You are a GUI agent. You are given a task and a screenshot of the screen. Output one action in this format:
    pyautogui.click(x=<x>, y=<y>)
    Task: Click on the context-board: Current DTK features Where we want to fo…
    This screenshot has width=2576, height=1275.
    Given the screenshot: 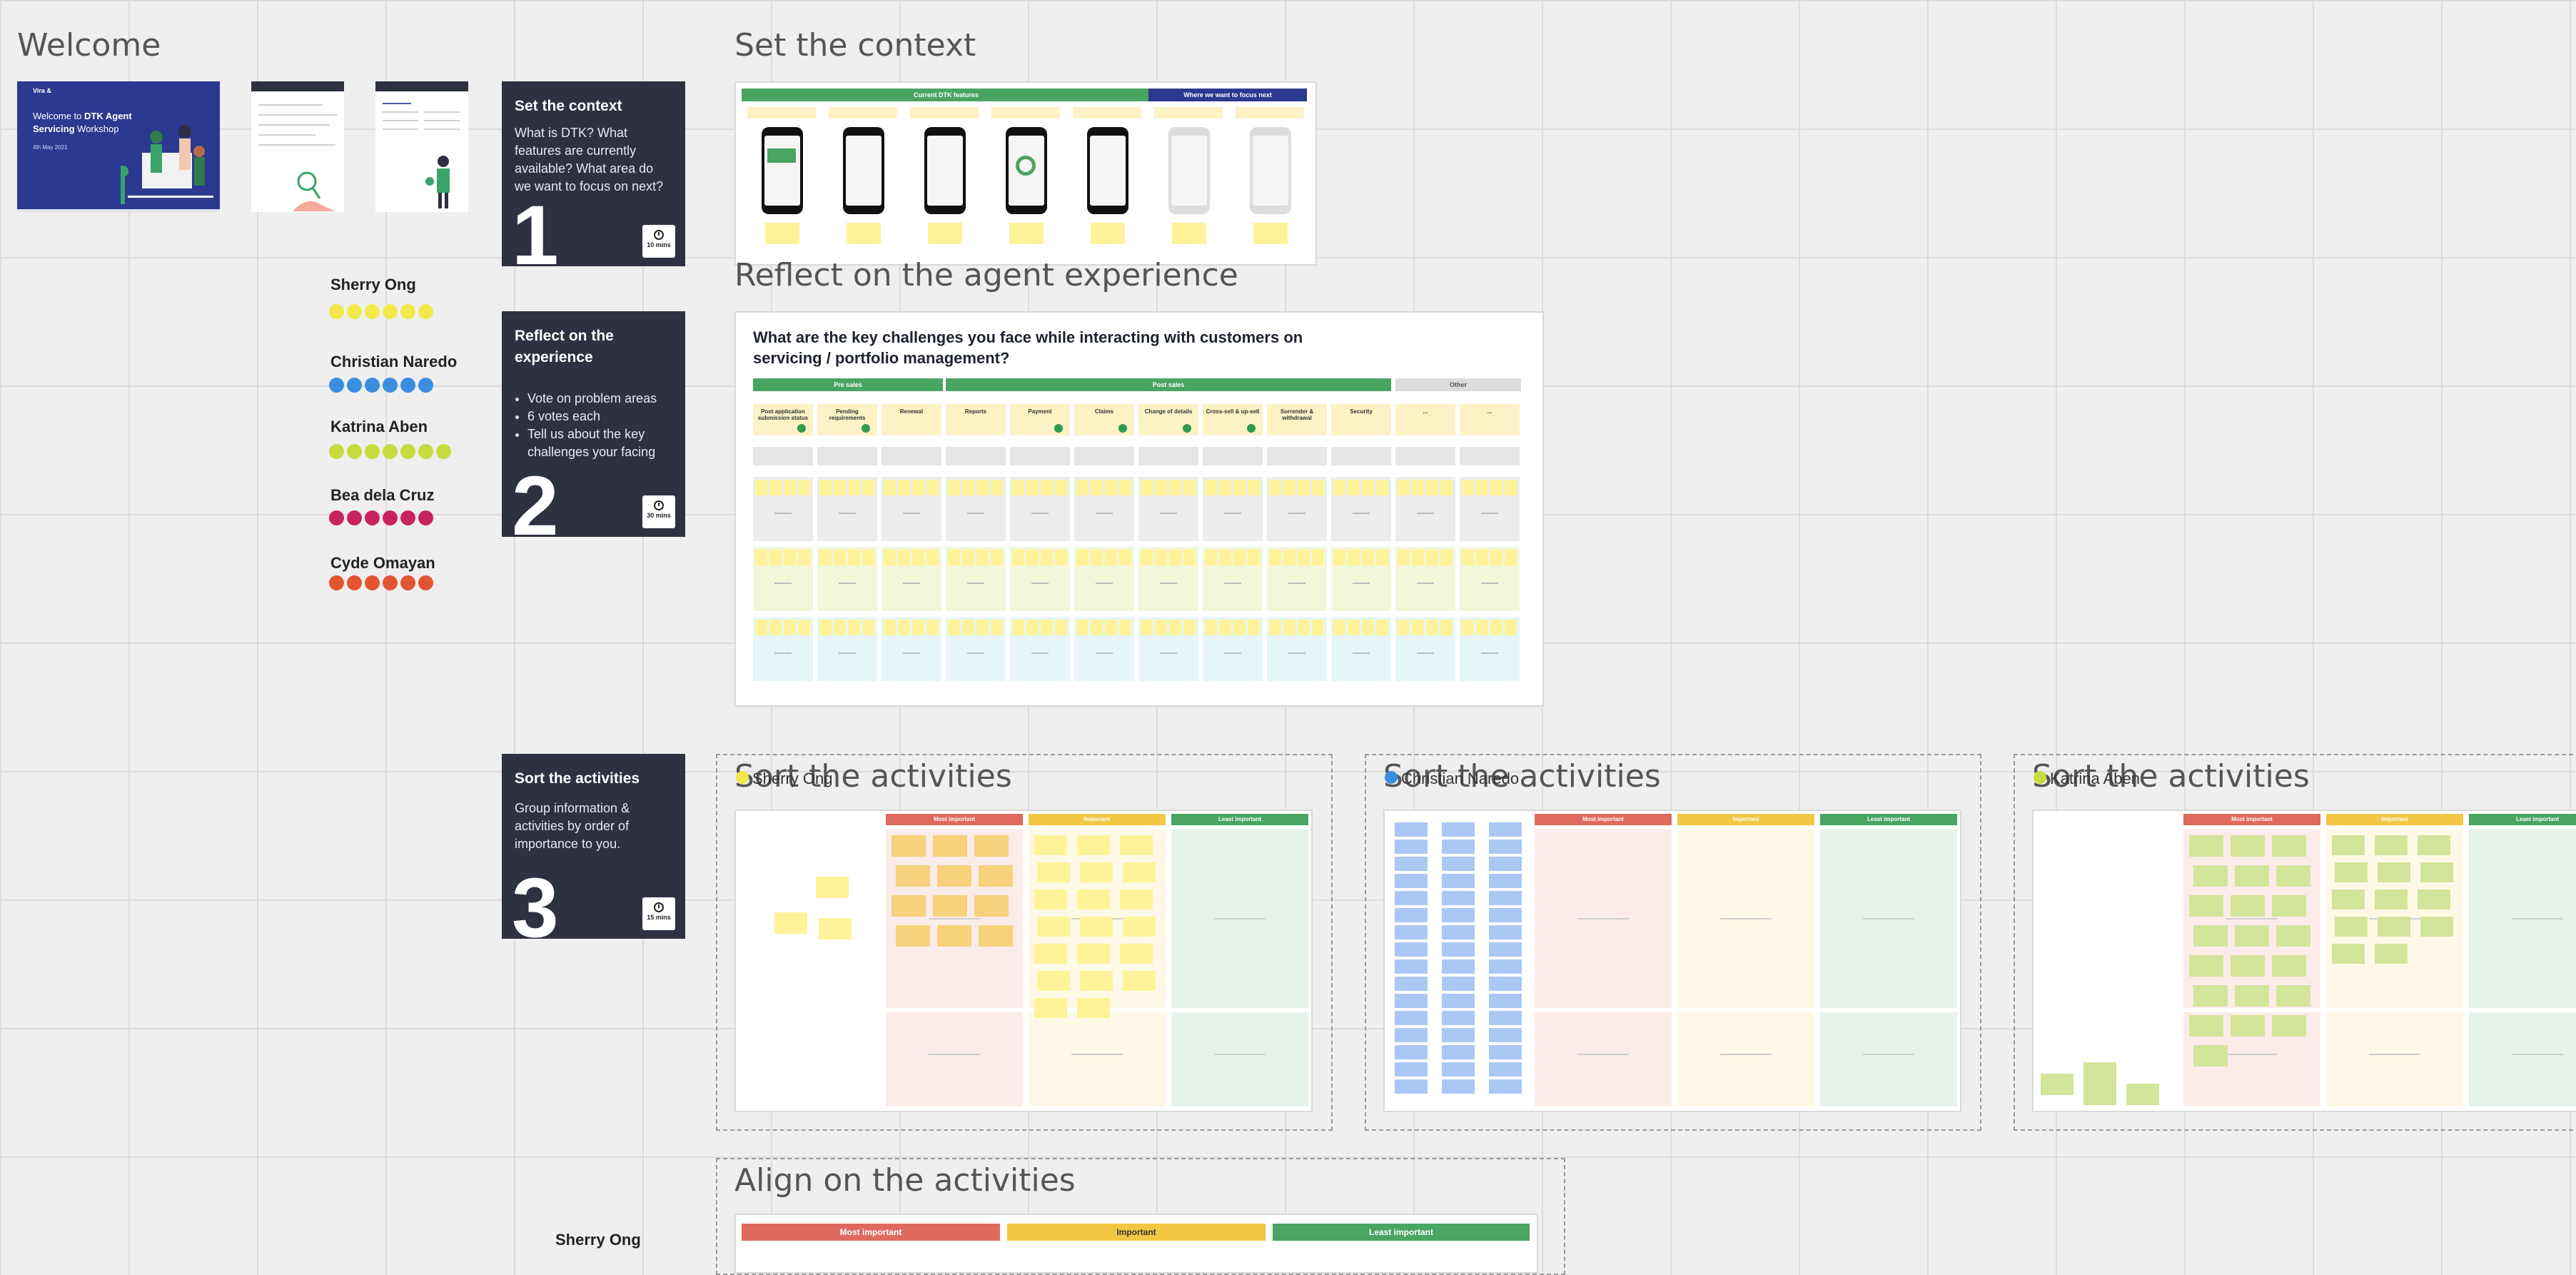 What is the action you would take?
    pyautogui.click(x=1025, y=174)
    